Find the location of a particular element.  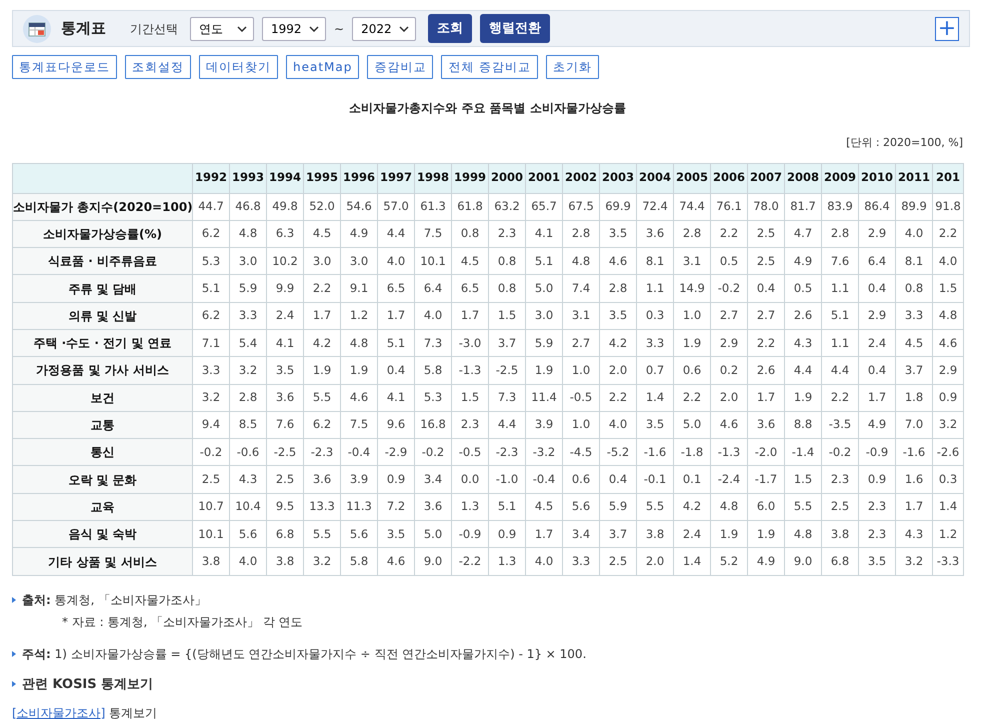

expand-button: + is located at coordinates (947, 28).